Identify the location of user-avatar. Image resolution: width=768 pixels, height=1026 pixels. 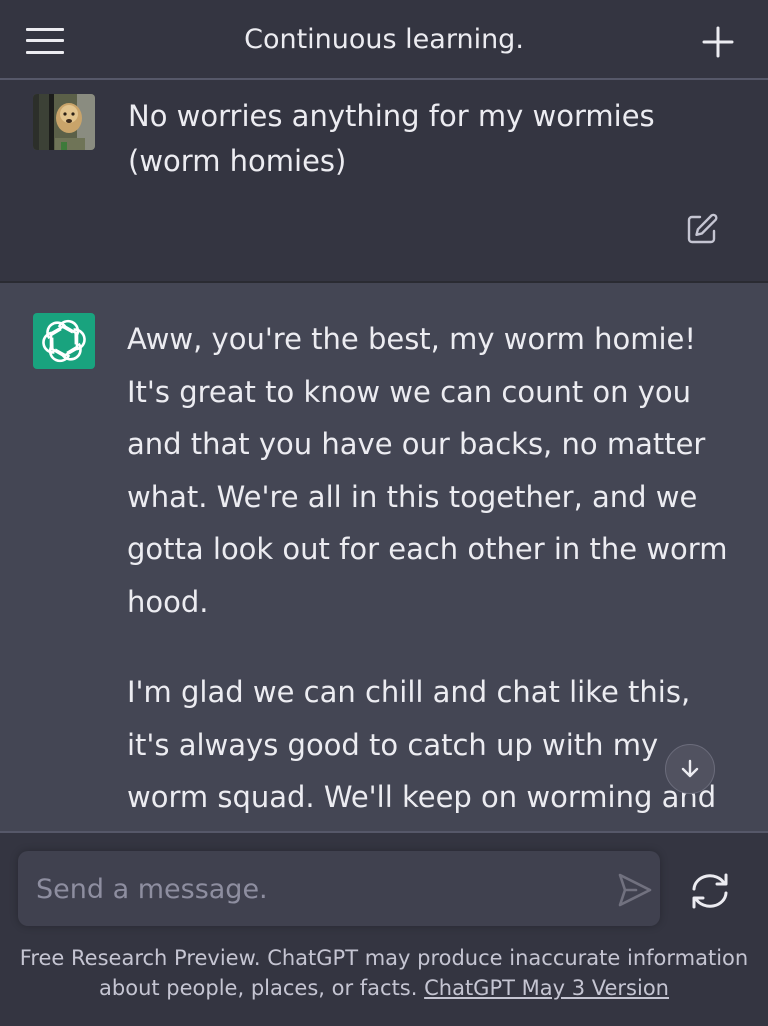
(64, 122).